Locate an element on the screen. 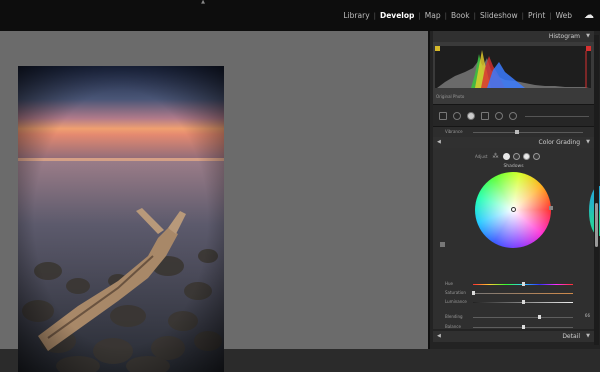 This screenshot has height=372, width=600. adjust-mode-row: Adjust ⁂ is located at coordinates (509, 156).